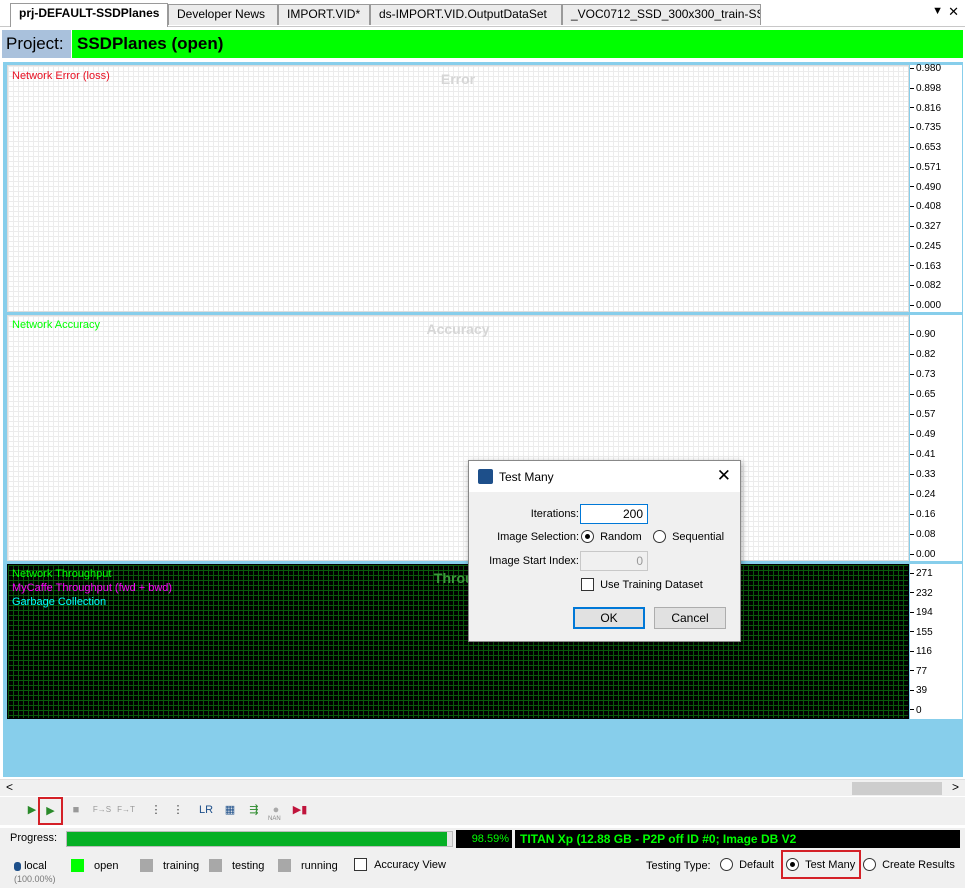 The height and width of the screenshot is (888, 965). I want to click on default-label: Default, so click(756, 864).